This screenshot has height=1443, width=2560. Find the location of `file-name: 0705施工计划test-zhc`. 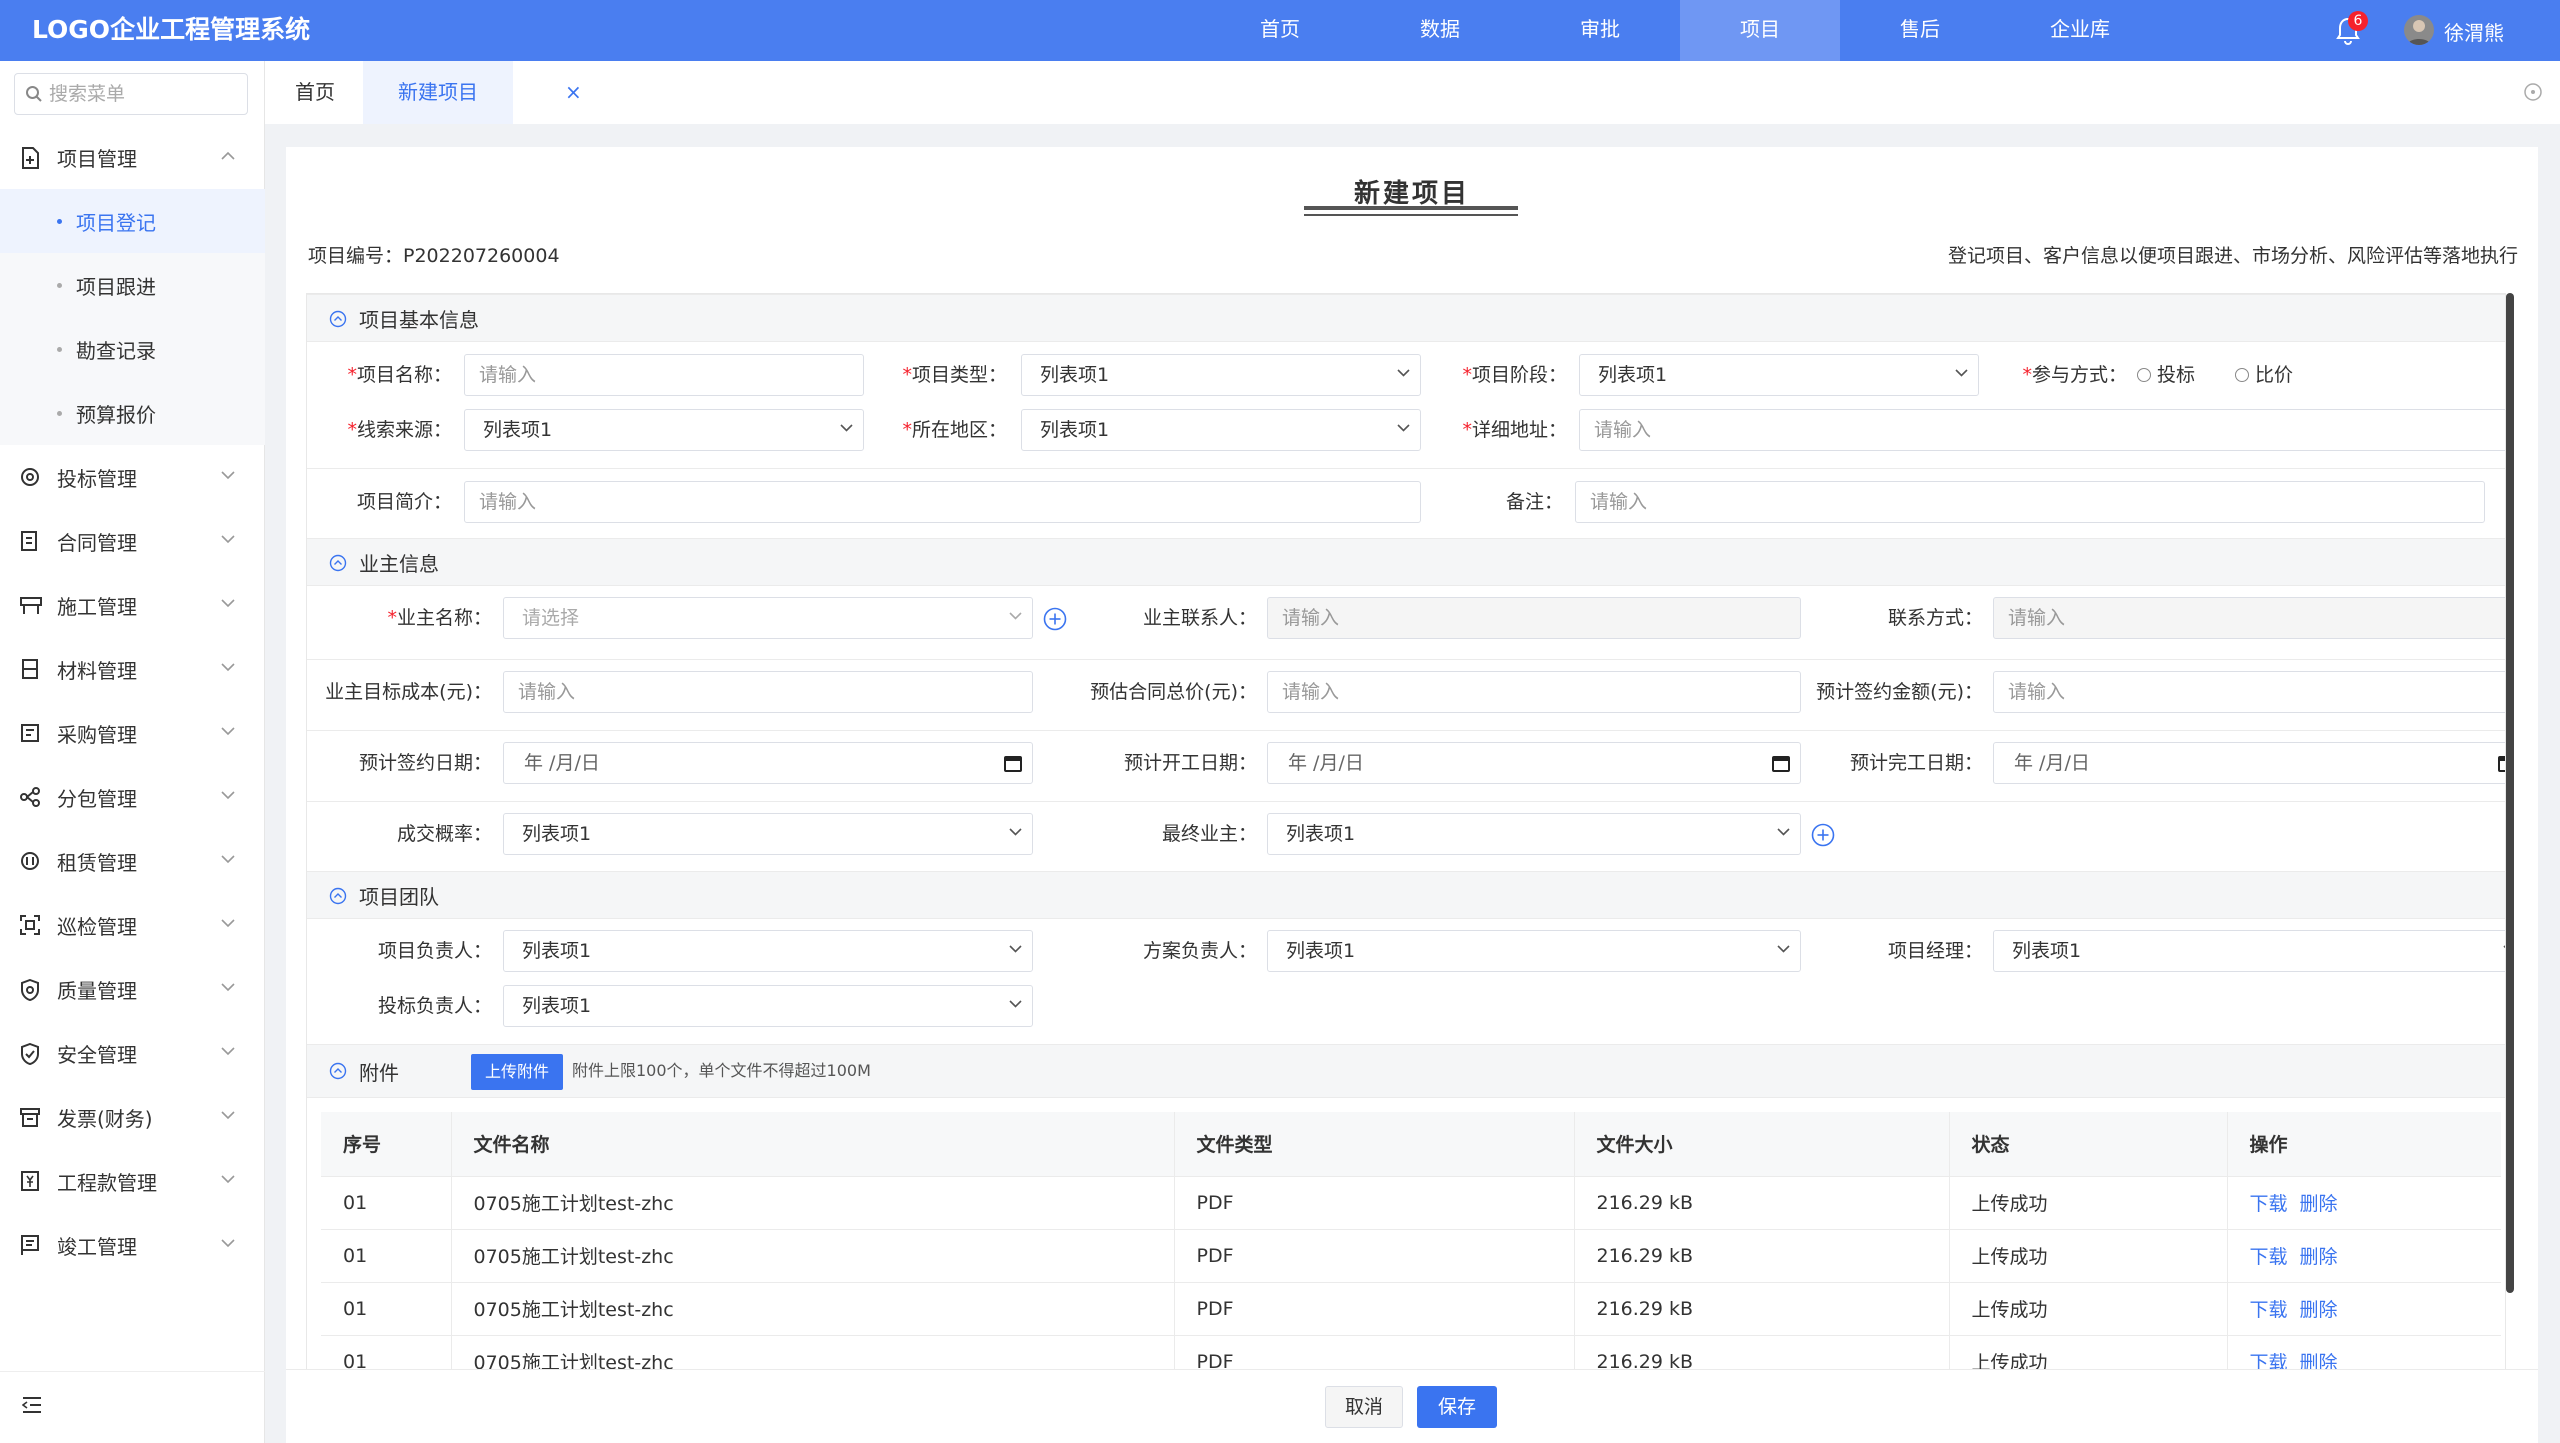

file-name: 0705施工计划test-zhc is located at coordinates (813, 1203).